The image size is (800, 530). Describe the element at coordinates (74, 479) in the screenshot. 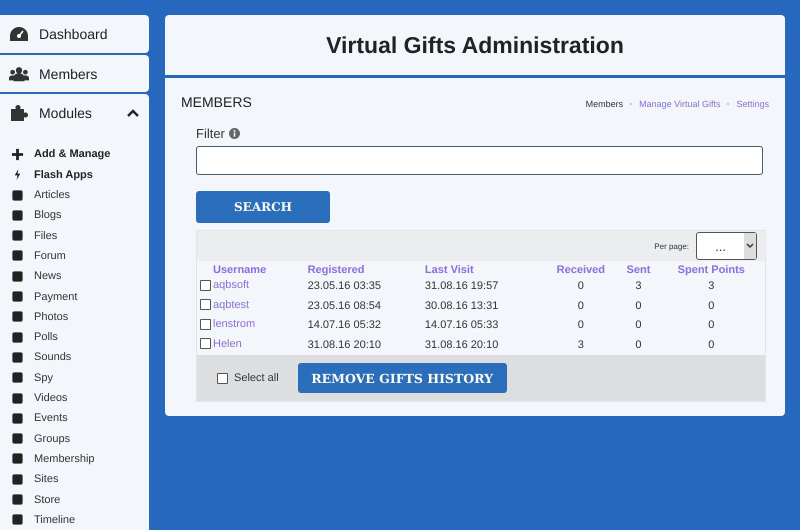

I see `module-link: Sites` at that location.